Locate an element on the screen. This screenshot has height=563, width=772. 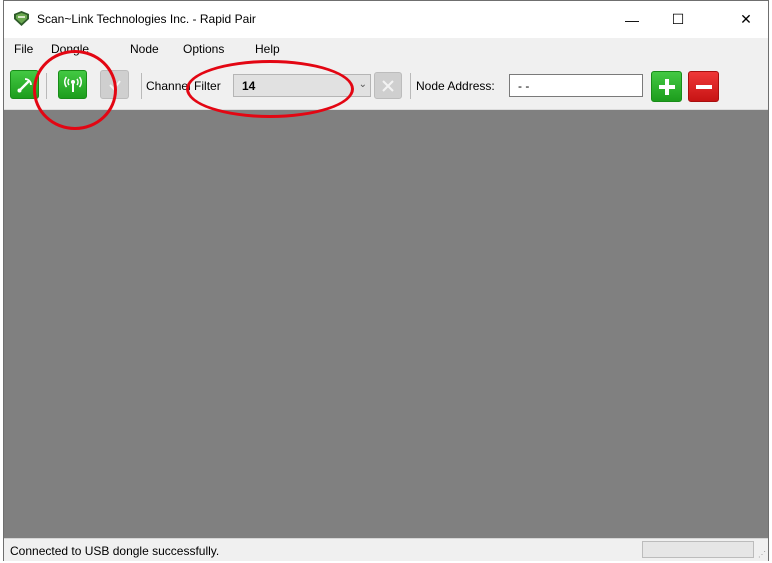
chevron-down-icon: ⌄ is located at coordinates (362, 84).